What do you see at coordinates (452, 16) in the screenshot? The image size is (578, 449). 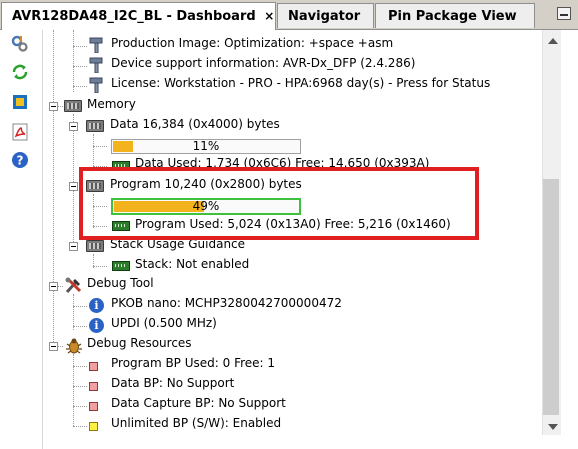 I see `tab-pin-package-label: Pin Package View` at bounding box center [452, 16].